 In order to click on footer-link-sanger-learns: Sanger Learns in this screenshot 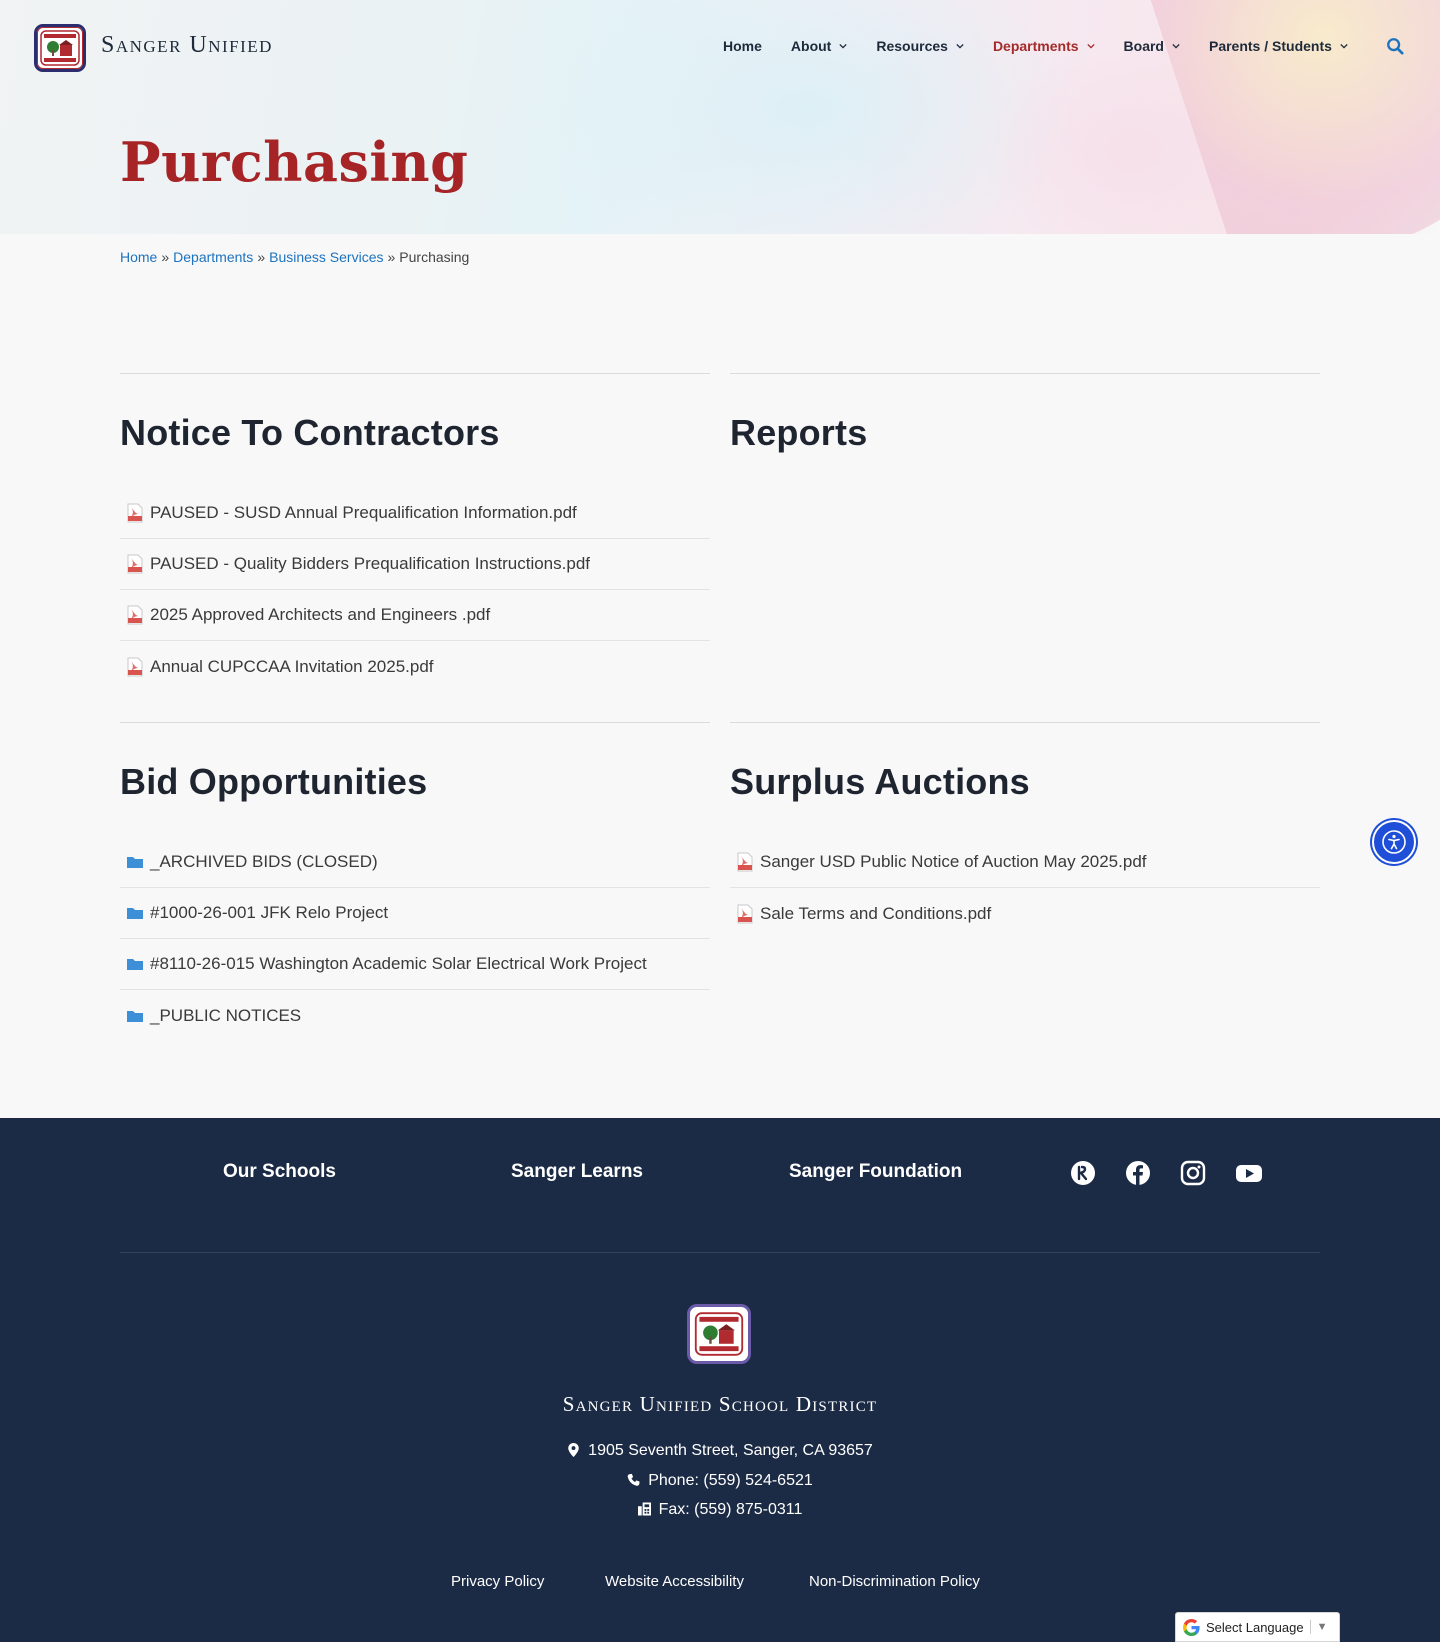, I will do `click(577, 1172)`.